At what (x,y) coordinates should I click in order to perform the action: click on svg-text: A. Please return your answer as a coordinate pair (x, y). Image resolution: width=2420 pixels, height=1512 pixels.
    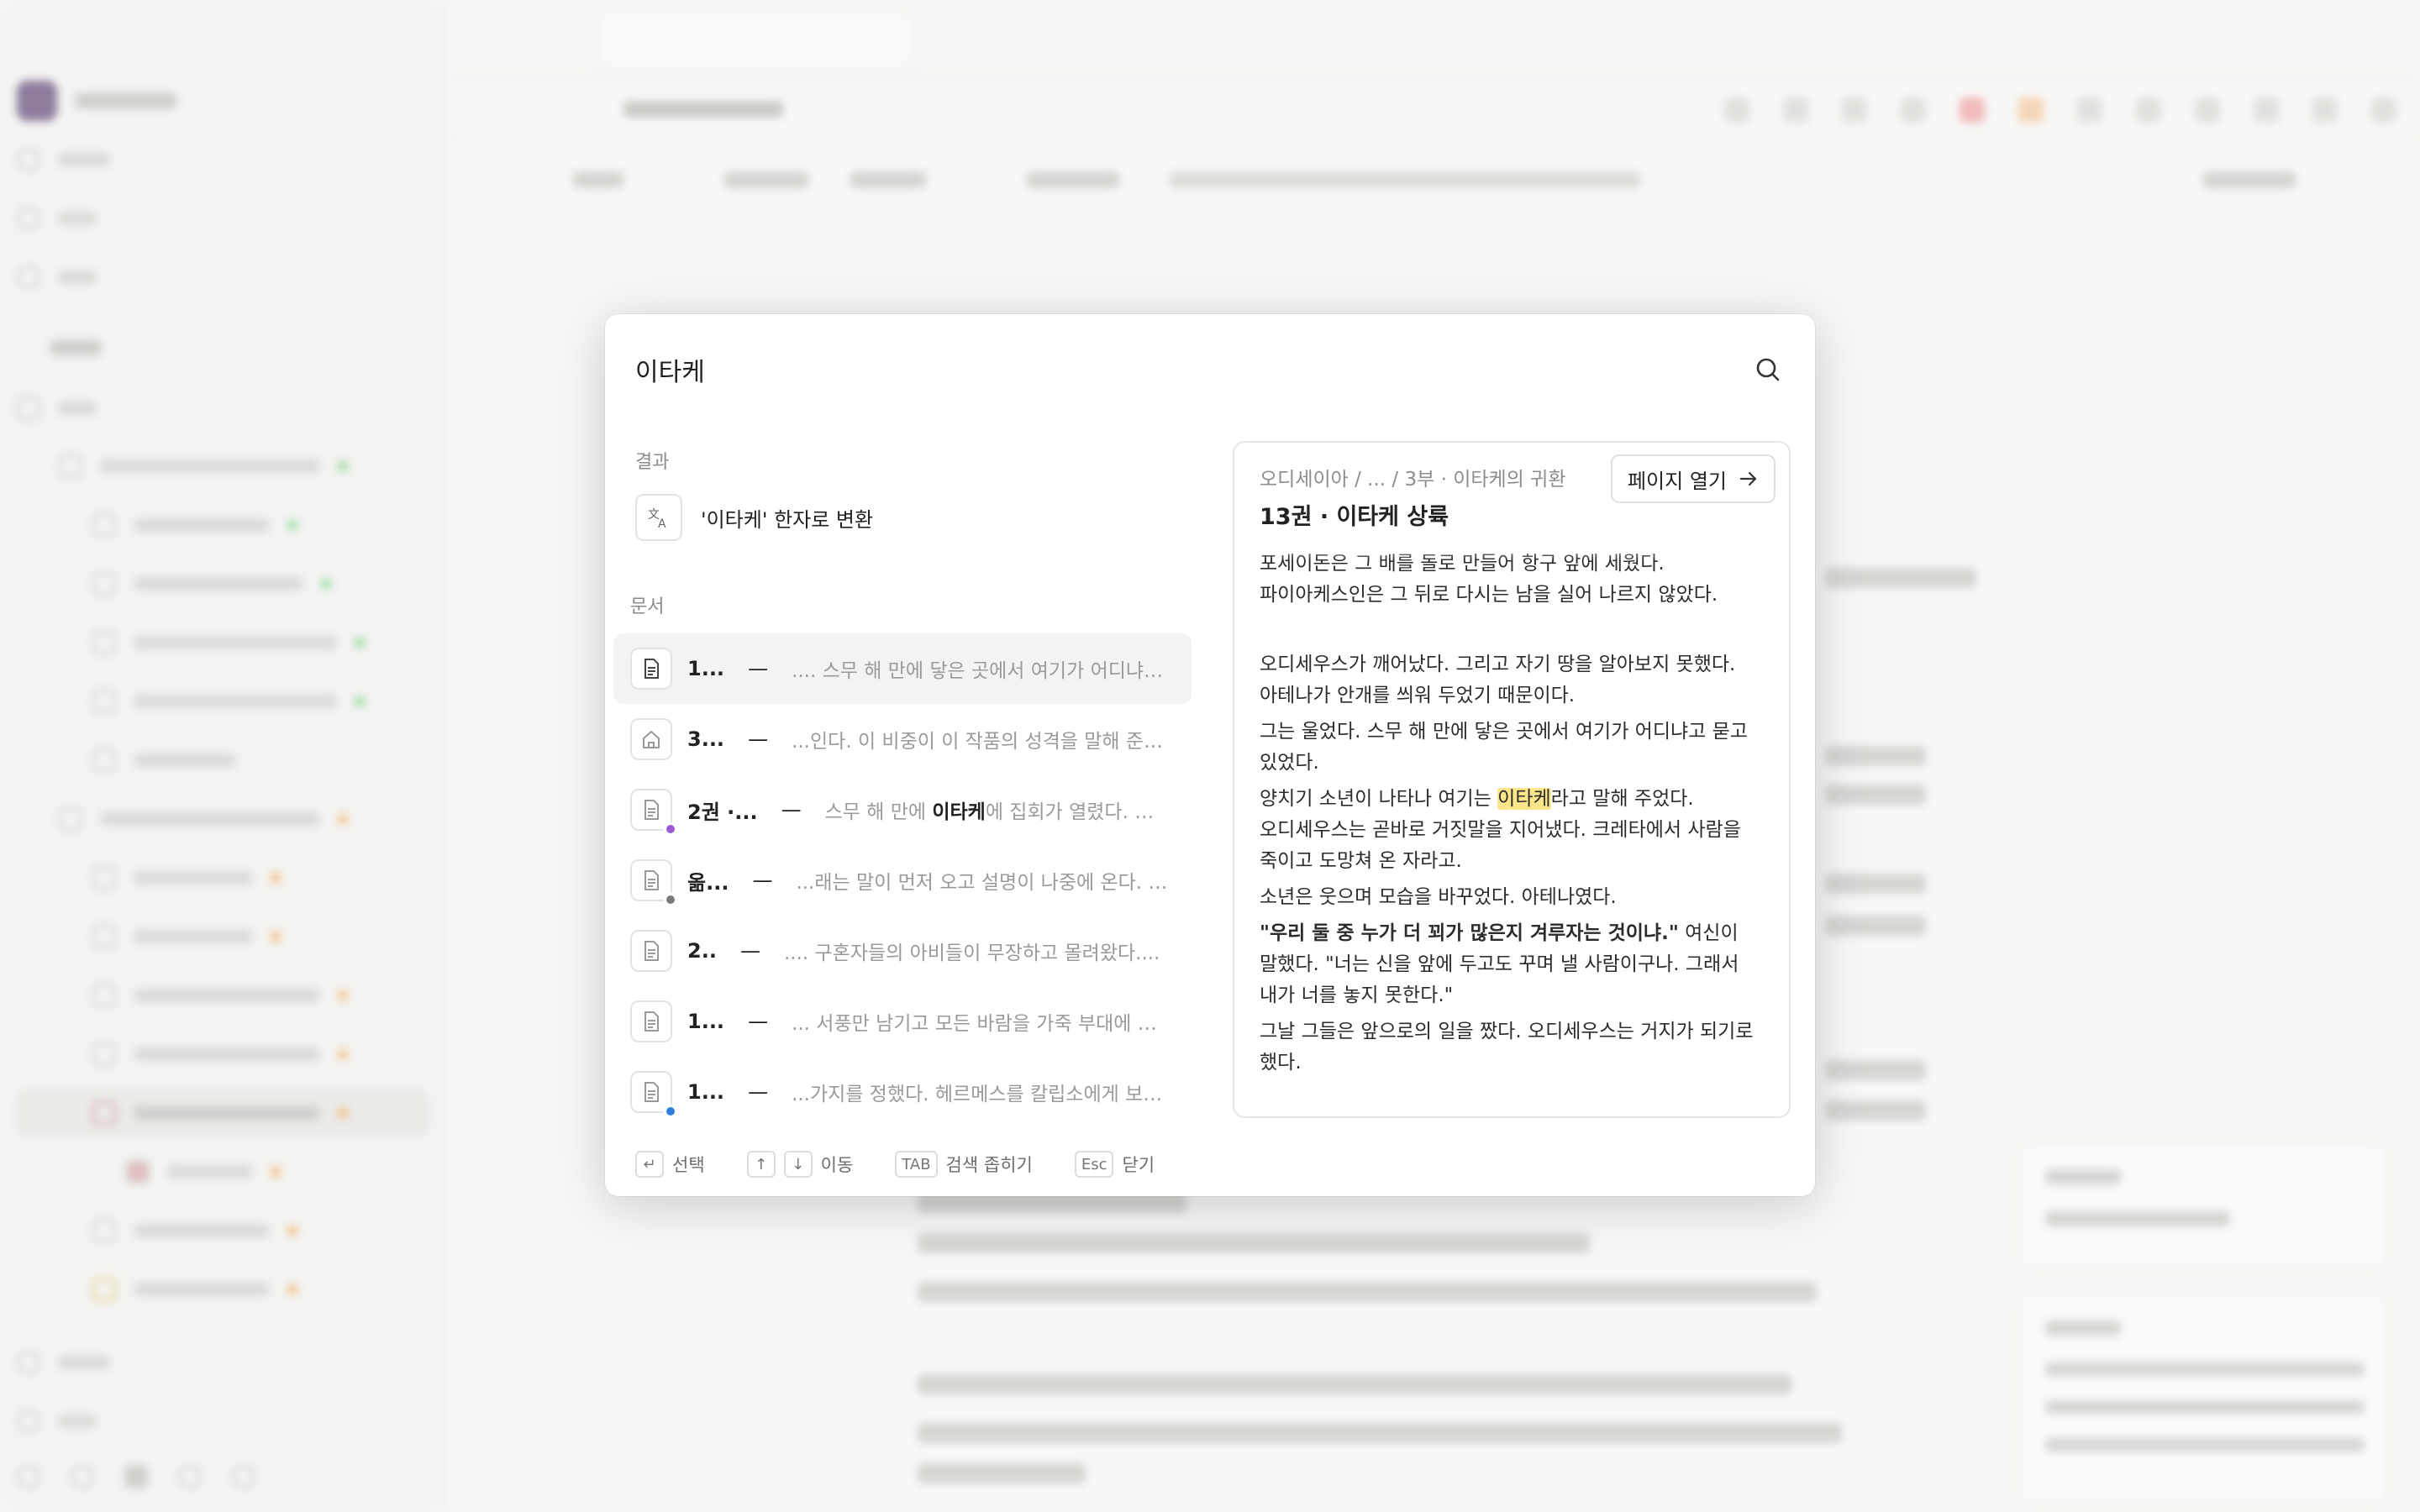
    Looking at the image, I should click on (662, 523).